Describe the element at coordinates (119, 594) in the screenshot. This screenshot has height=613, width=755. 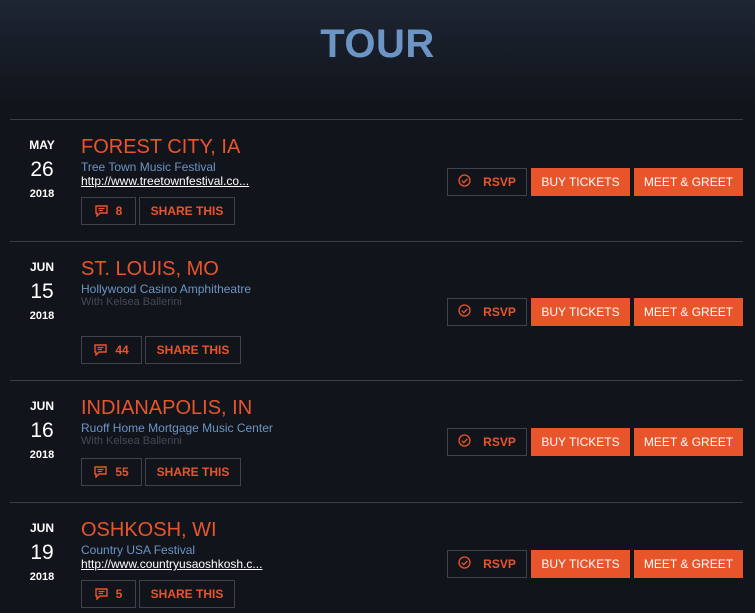
I see `comment-count: 5` at that location.